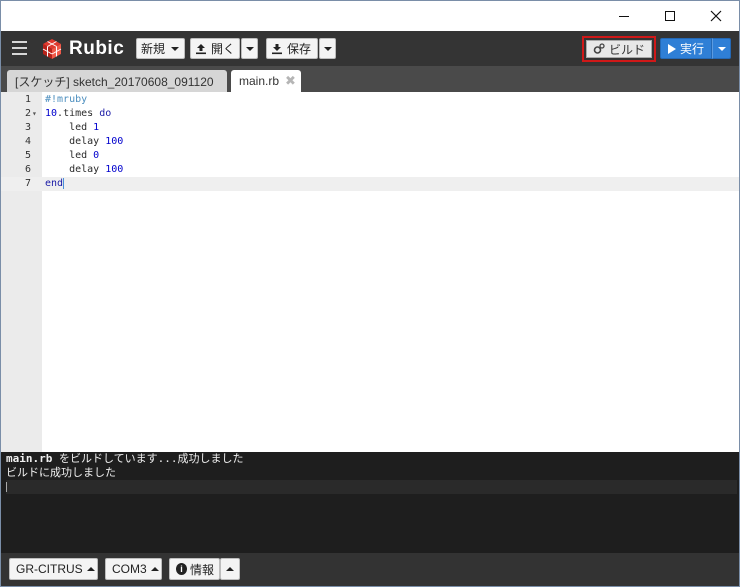  Describe the element at coordinates (370, 142) in the screenshot. I see `code-line: 4 delay 100` at that location.